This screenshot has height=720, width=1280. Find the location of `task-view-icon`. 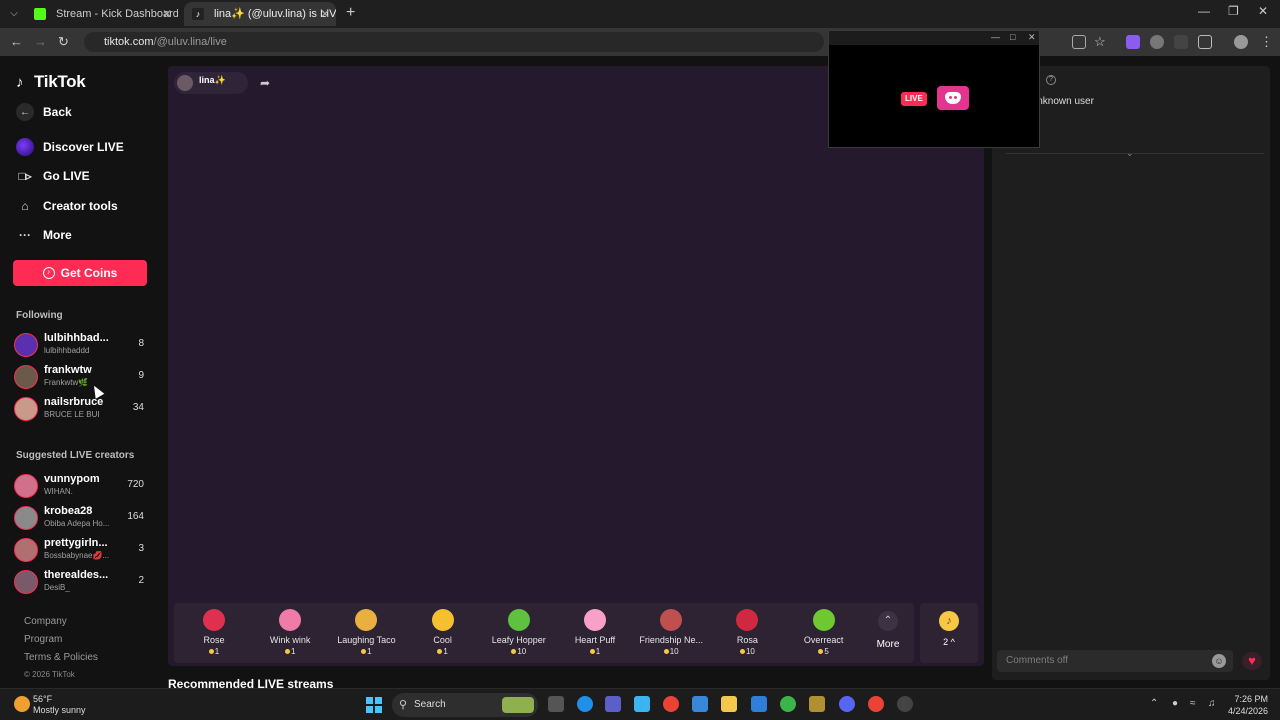

task-view-icon is located at coordinates (556, 704).